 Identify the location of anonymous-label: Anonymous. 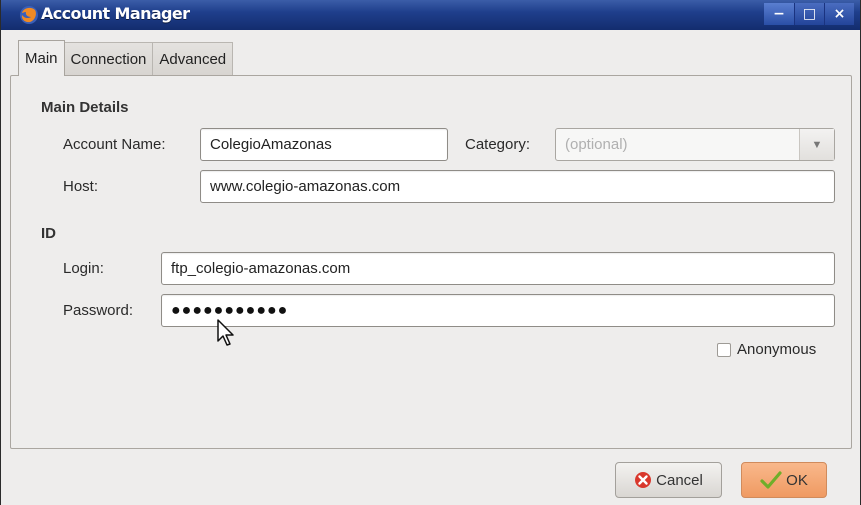
(777, 349).